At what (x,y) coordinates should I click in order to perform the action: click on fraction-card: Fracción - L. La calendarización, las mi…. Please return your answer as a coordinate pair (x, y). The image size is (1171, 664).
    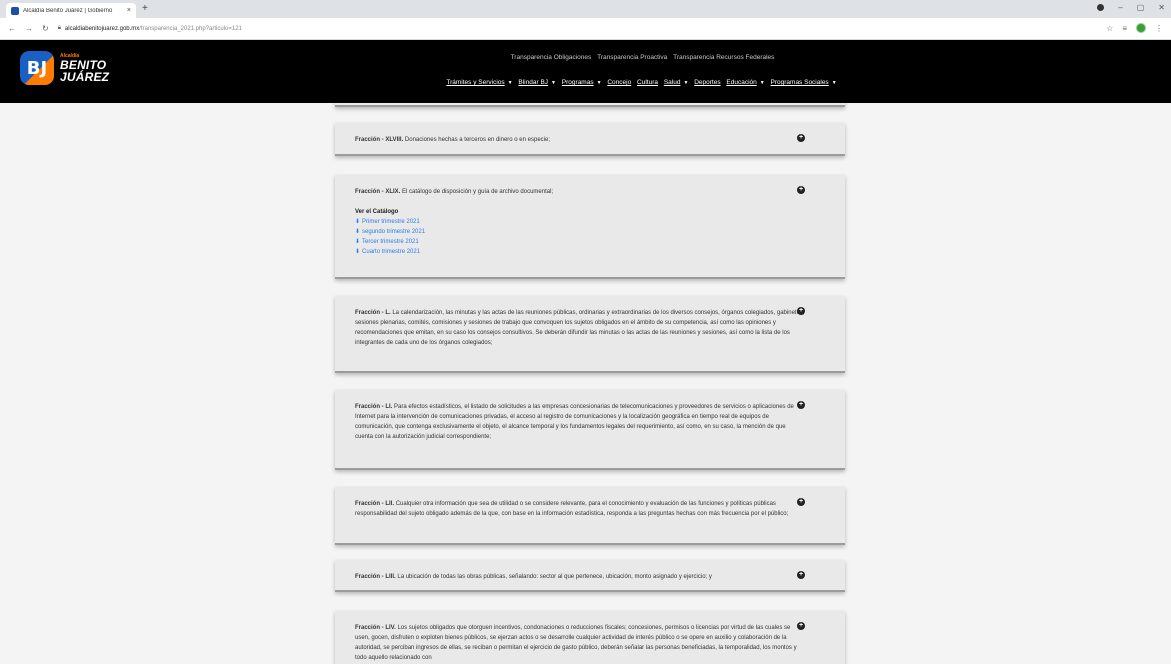
    Looking at the image, I should click on (590, 334).